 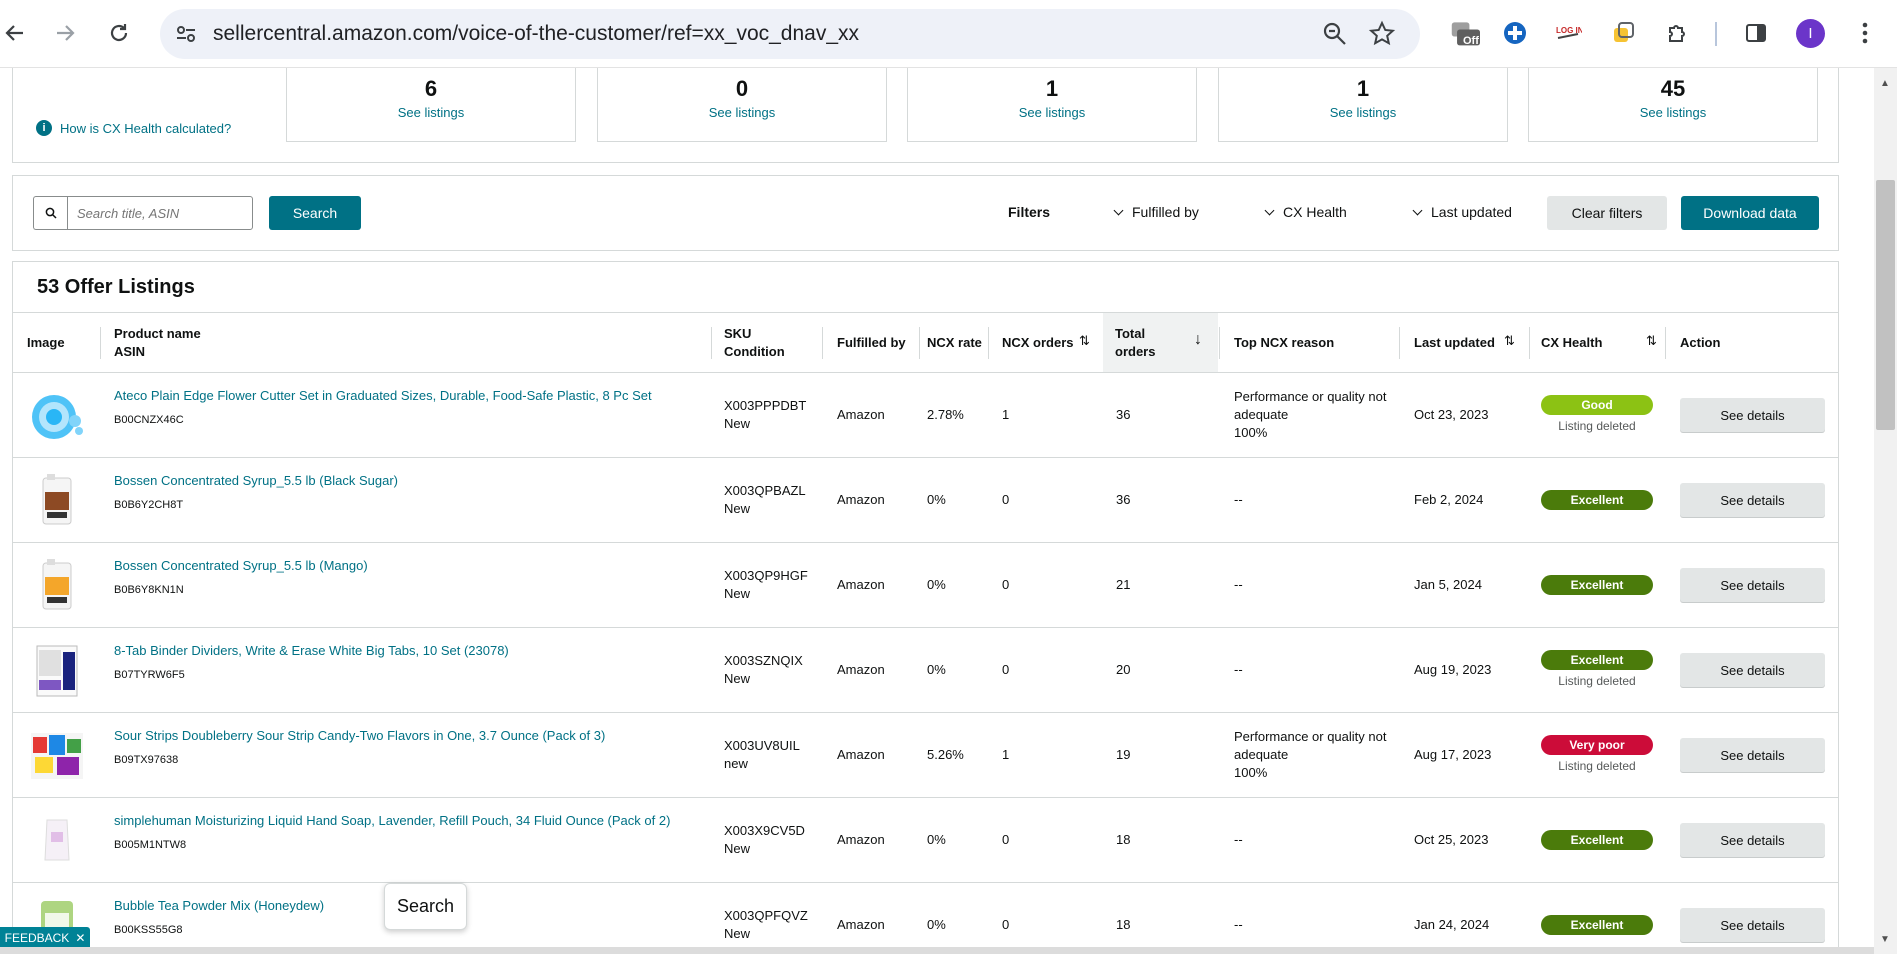 What do you see at coordinates (1123, 924) in the screenshot?
I see `total-orders-text: 18` at bounding box center [1123, 924].